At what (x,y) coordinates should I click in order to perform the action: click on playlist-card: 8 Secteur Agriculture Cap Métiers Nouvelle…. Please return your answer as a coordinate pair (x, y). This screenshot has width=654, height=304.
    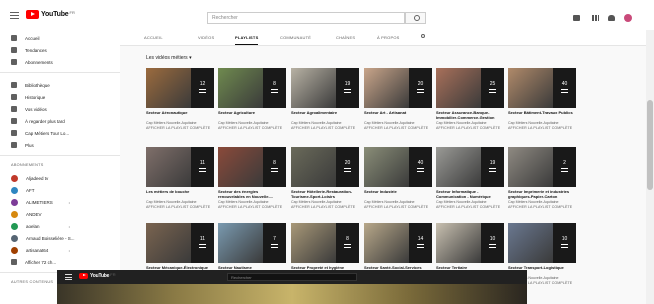
    Looking at the image, I should click on (252, 99).